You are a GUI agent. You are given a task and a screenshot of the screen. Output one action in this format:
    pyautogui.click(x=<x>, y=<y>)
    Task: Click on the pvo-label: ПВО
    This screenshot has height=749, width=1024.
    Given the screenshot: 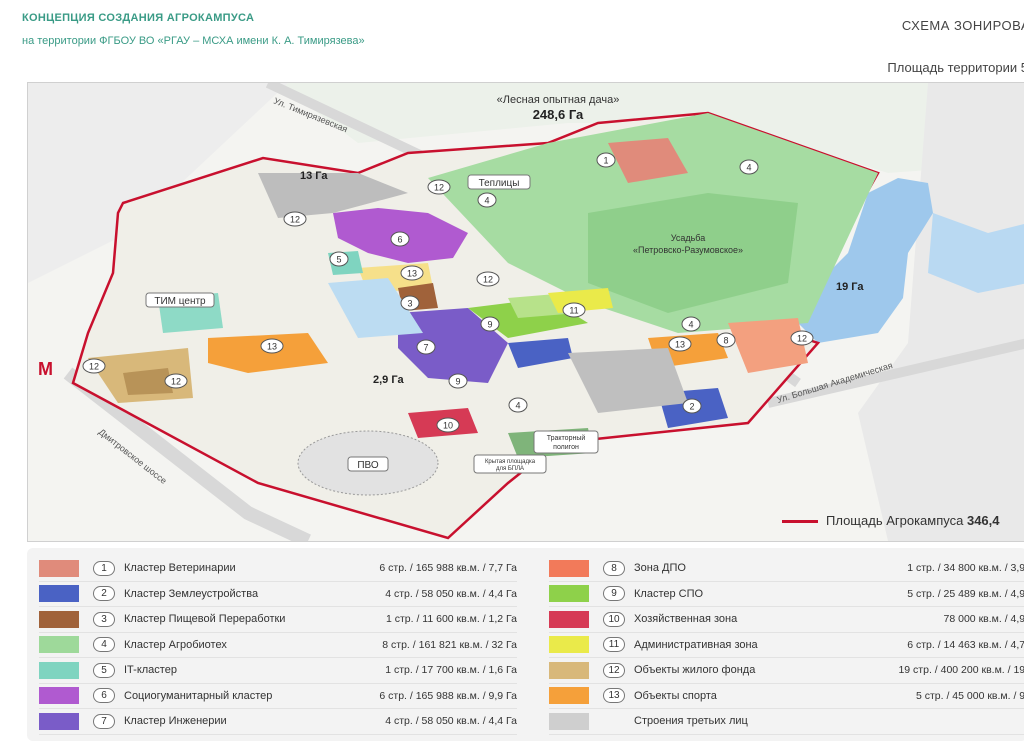 What is the action you would take?
    pyautogui.click(x=368, y=465)
    